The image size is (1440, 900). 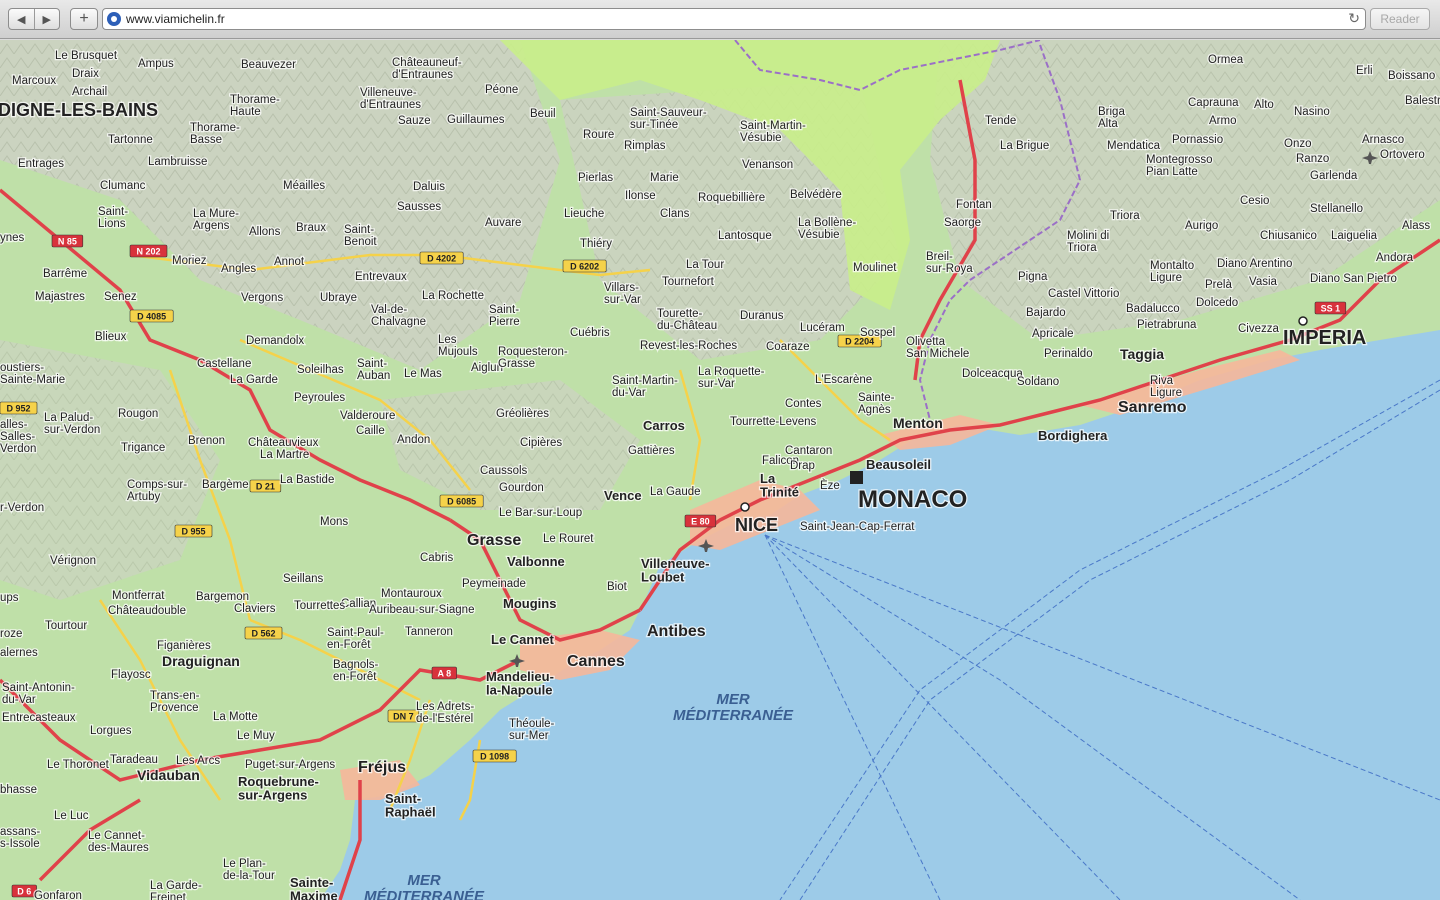 What do you see at coordinates (664, 425) in the screenshot?
I see `major-place-label-carros: Carros` at bounding box center [664, 425].